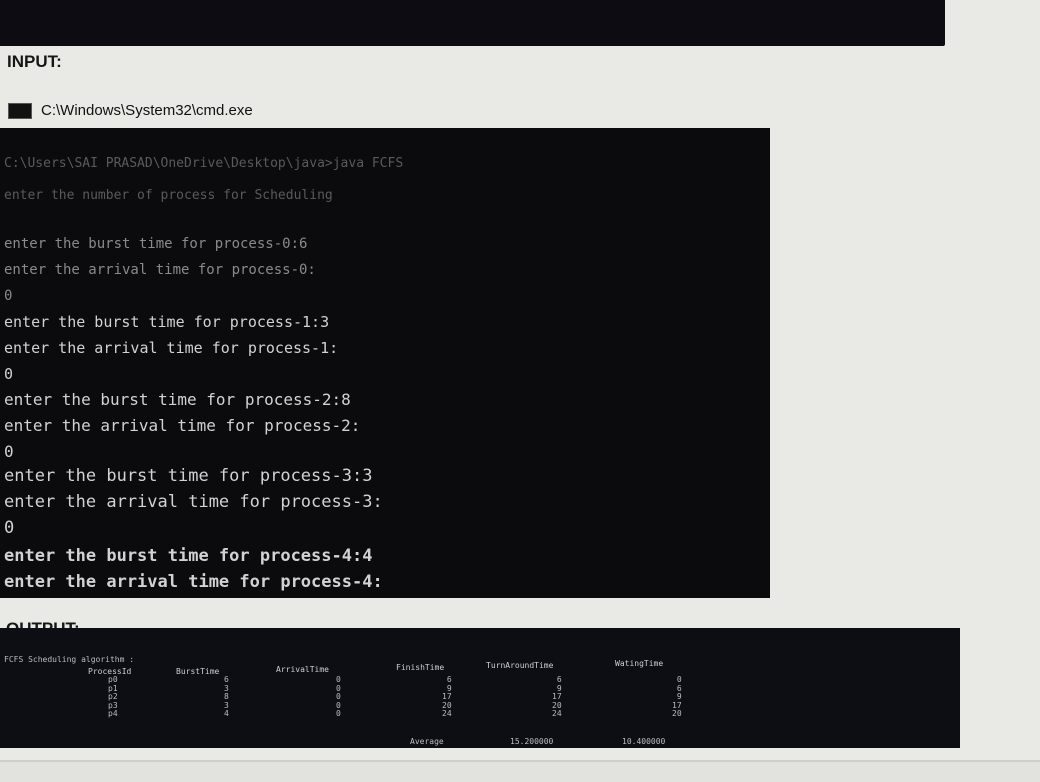 The height and width of the screenshot is (782, 1040). What do you see at coordinates (182, 425) in the screenshot?
I see `terminal-line: enter the arrival time for process-2:` at bounding box center [182, 425].